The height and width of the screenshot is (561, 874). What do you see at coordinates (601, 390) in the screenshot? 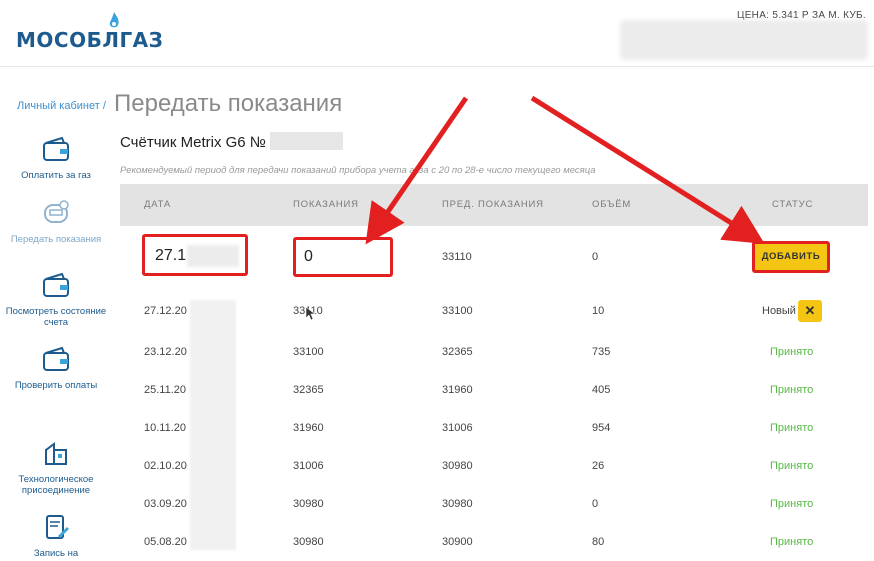
I see `volume-cell: 405` at bounding box center [601, 390].